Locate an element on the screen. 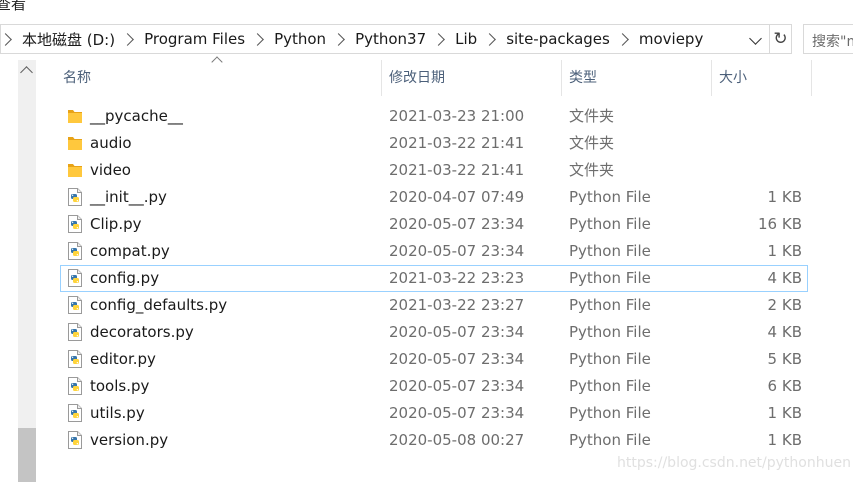 The image size is (853, 482). refresh-button: ↻ is located at coordinates (781, 39).